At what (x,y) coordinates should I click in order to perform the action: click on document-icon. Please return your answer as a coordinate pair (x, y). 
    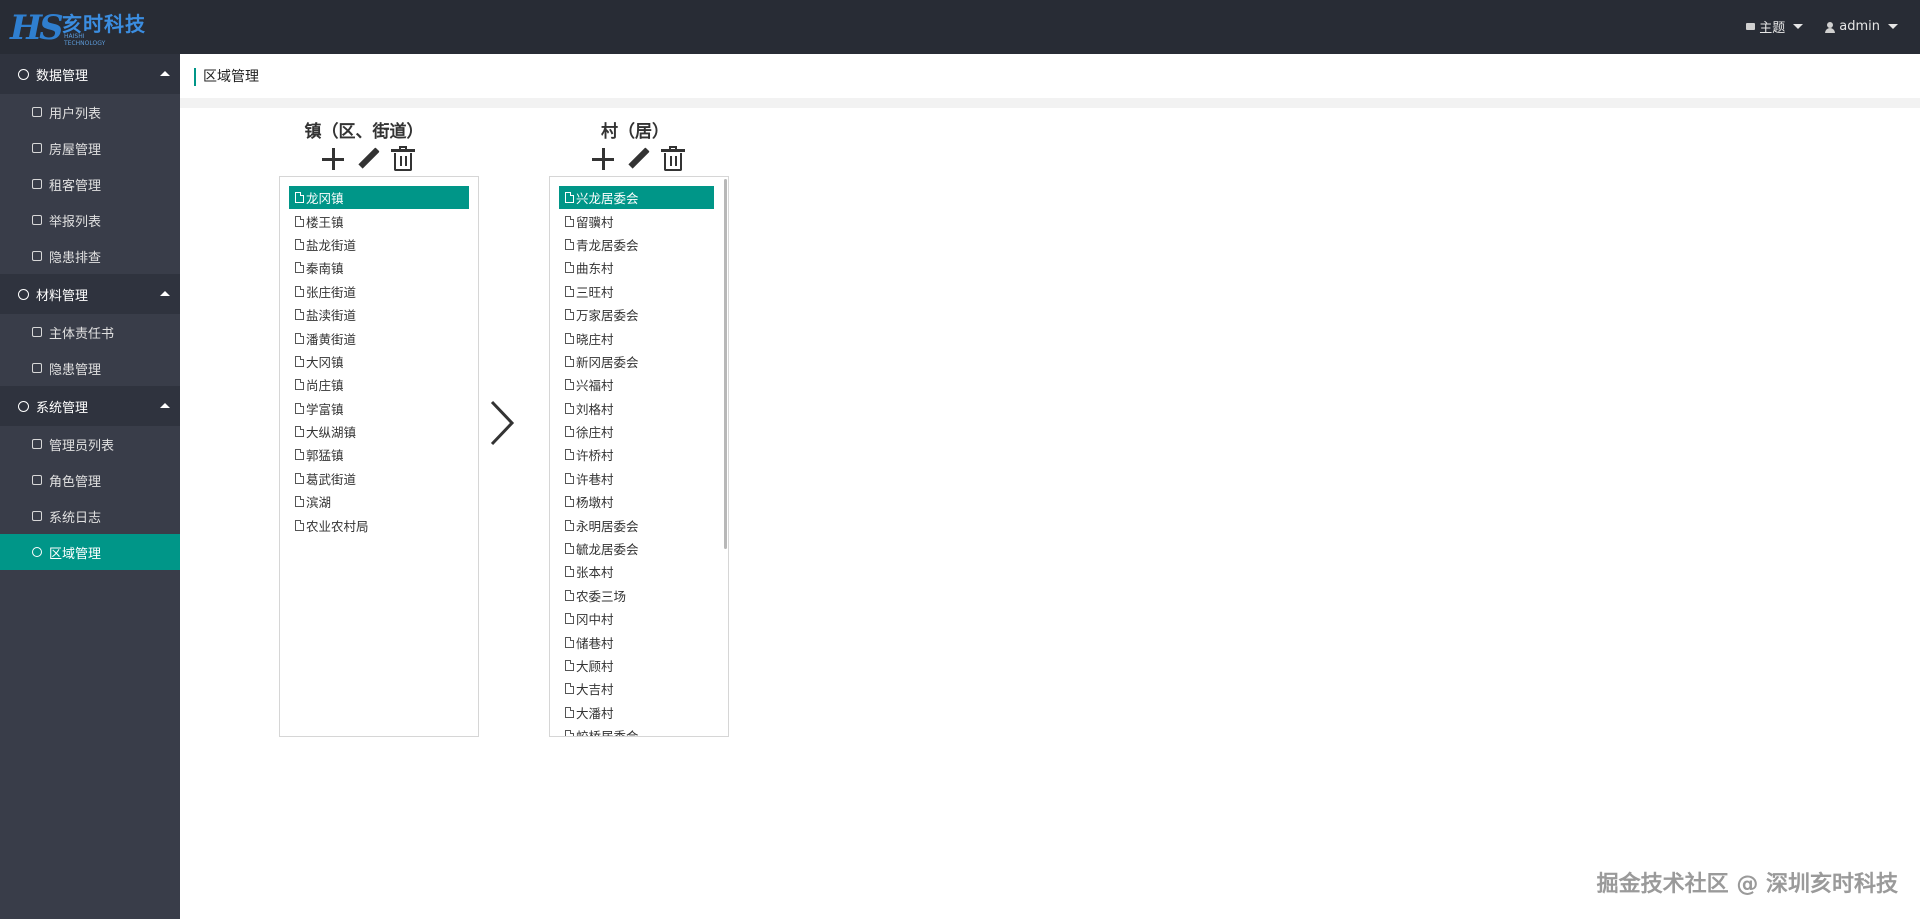
    Looking at the image, I should click on (23, 294).